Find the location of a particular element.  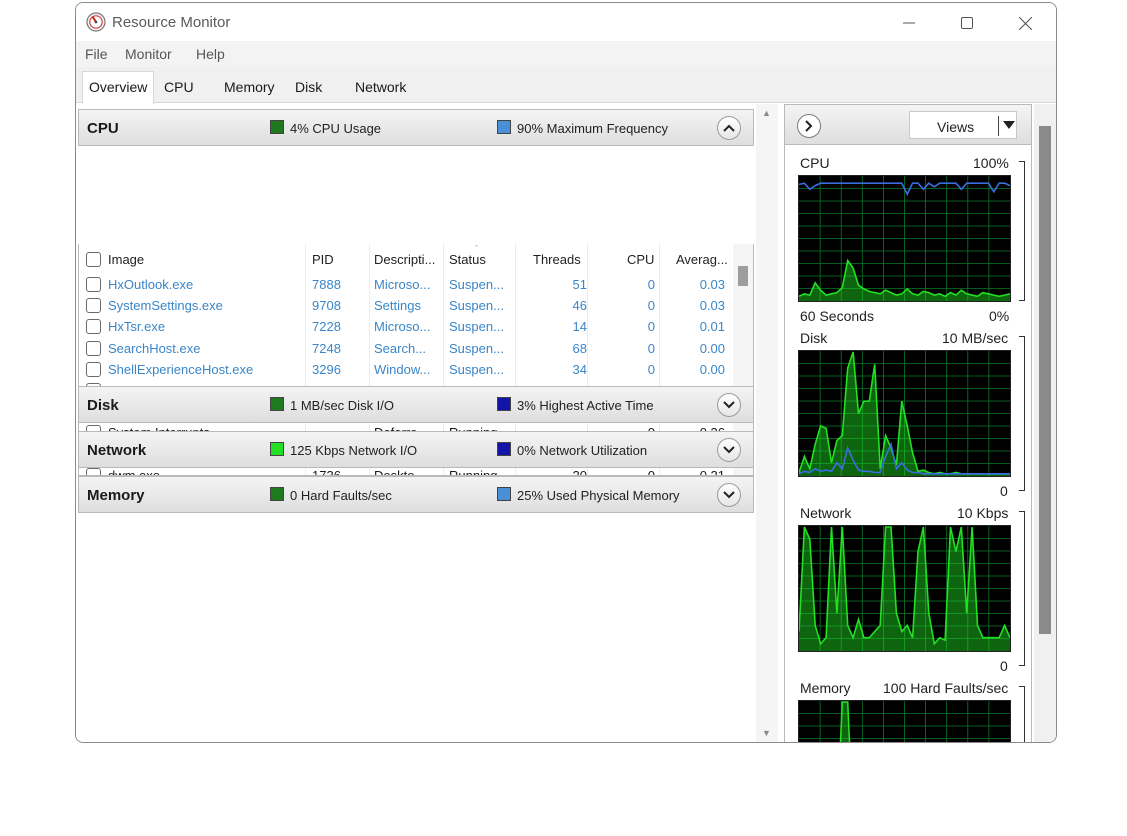

disk-graph-max: 10 MB/sec is located at coordinates (975, 338).